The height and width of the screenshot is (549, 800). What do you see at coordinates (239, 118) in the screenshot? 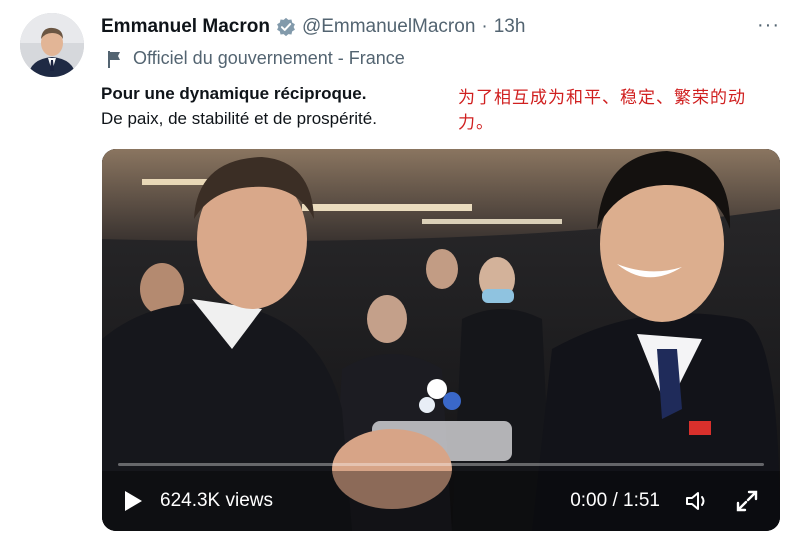
I see `tweet-text-line2: De paix, de stabilité et de prospérité.` at bounding box center [239, 118].